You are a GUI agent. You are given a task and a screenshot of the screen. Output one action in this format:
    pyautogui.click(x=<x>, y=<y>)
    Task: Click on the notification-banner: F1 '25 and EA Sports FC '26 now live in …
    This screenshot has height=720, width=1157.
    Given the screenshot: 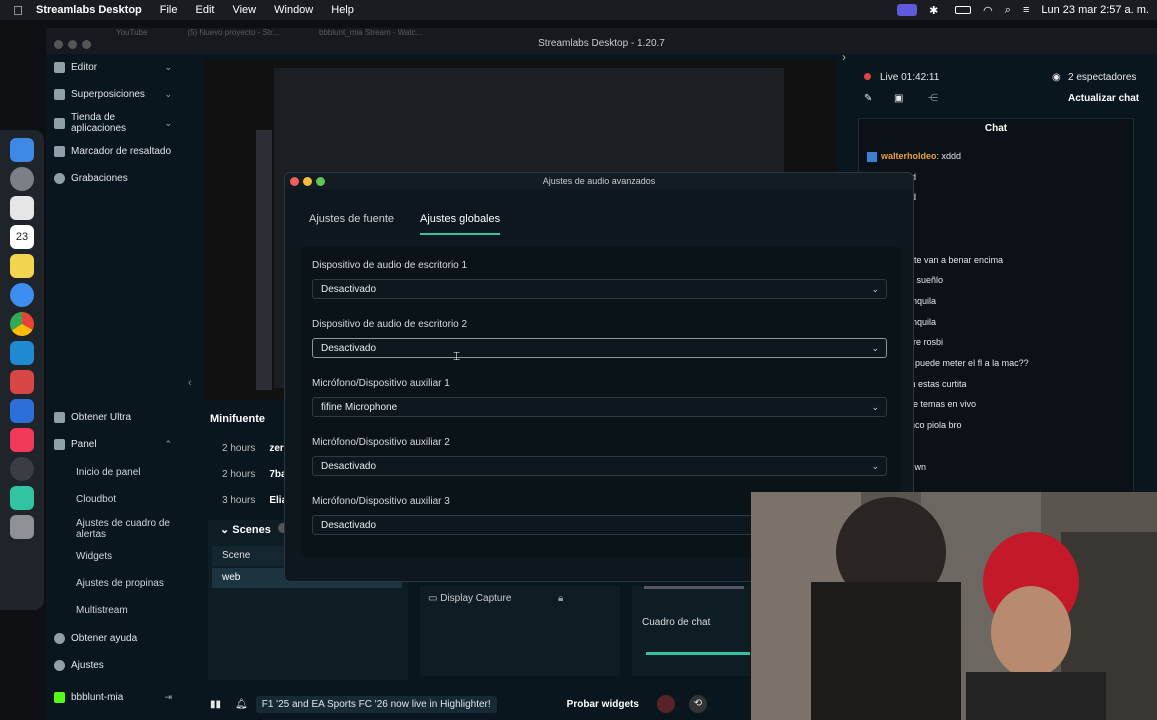 What is the action you would take?
    pyautogui.click(x=376, y=704)
    